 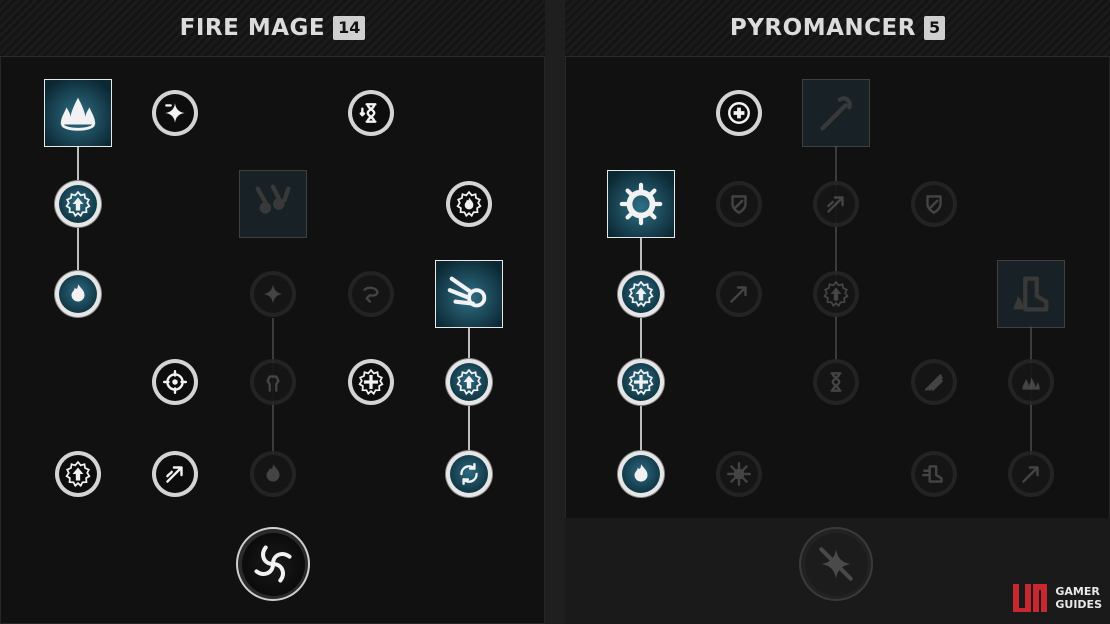 What do you see at coordinates (641, 347) in the screenshot?
I see `link-py-c0-r1-r4` at bounding box center [641, 347].